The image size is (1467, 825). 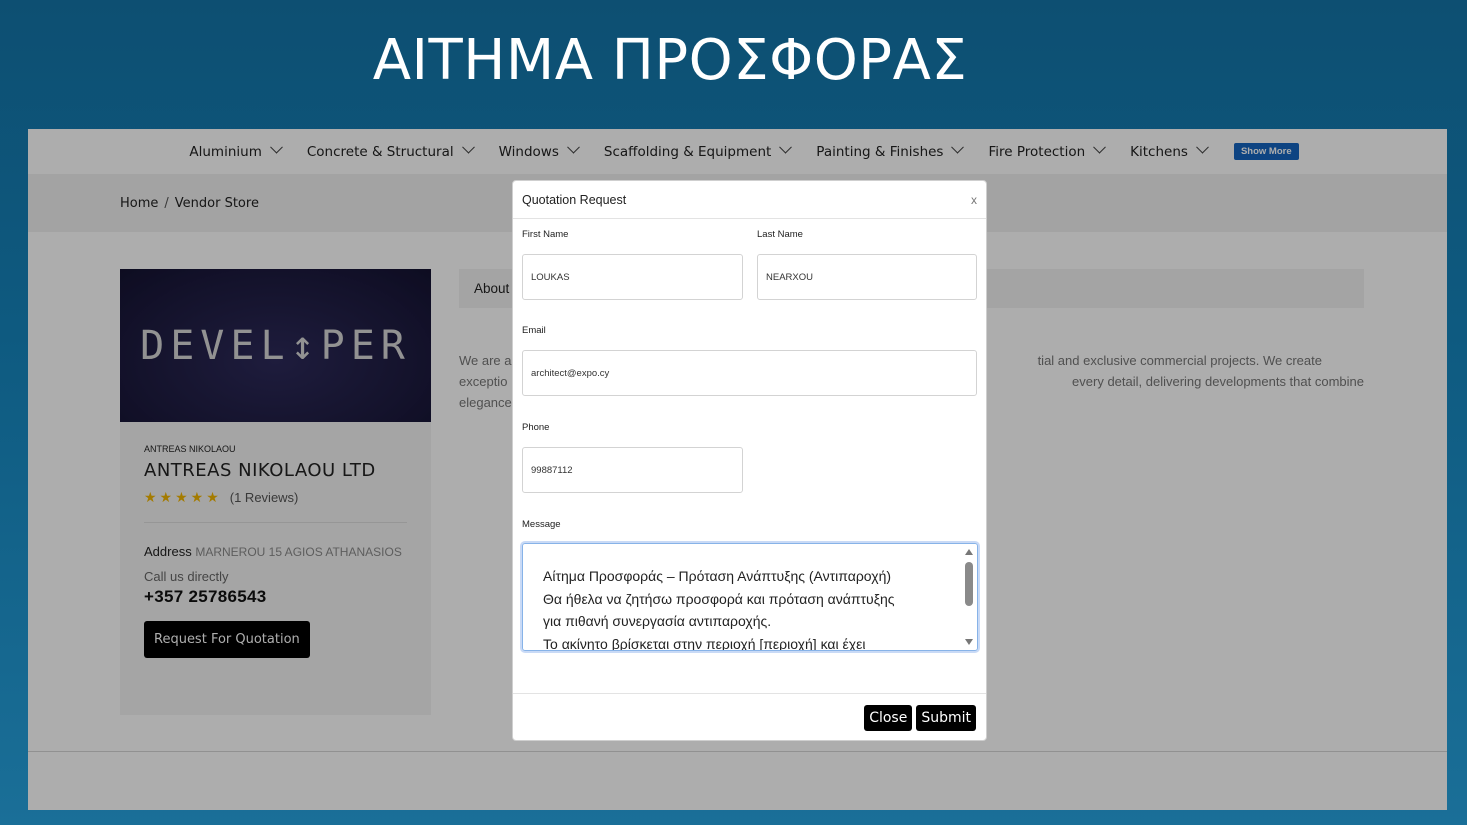 What do you see at coordinates (749, 373) in the screenshot?
I see `email-field: architect@expo.cy` at bounding box center [749, 373].